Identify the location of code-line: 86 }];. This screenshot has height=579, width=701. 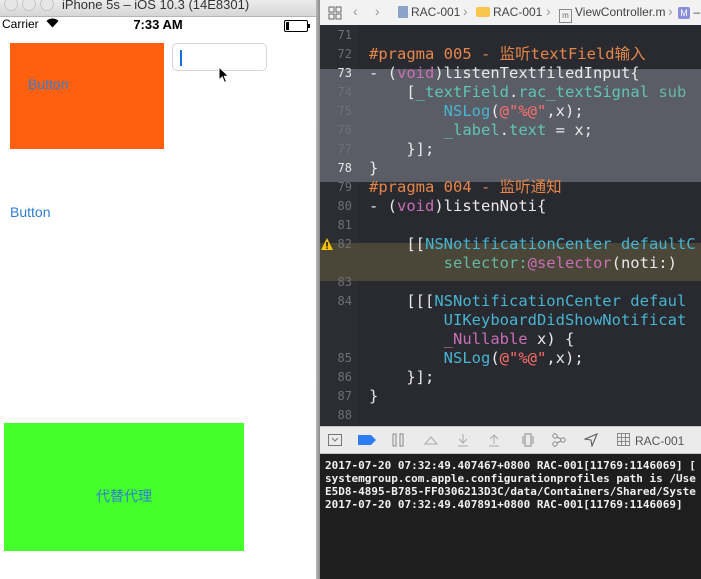
(510, 377).